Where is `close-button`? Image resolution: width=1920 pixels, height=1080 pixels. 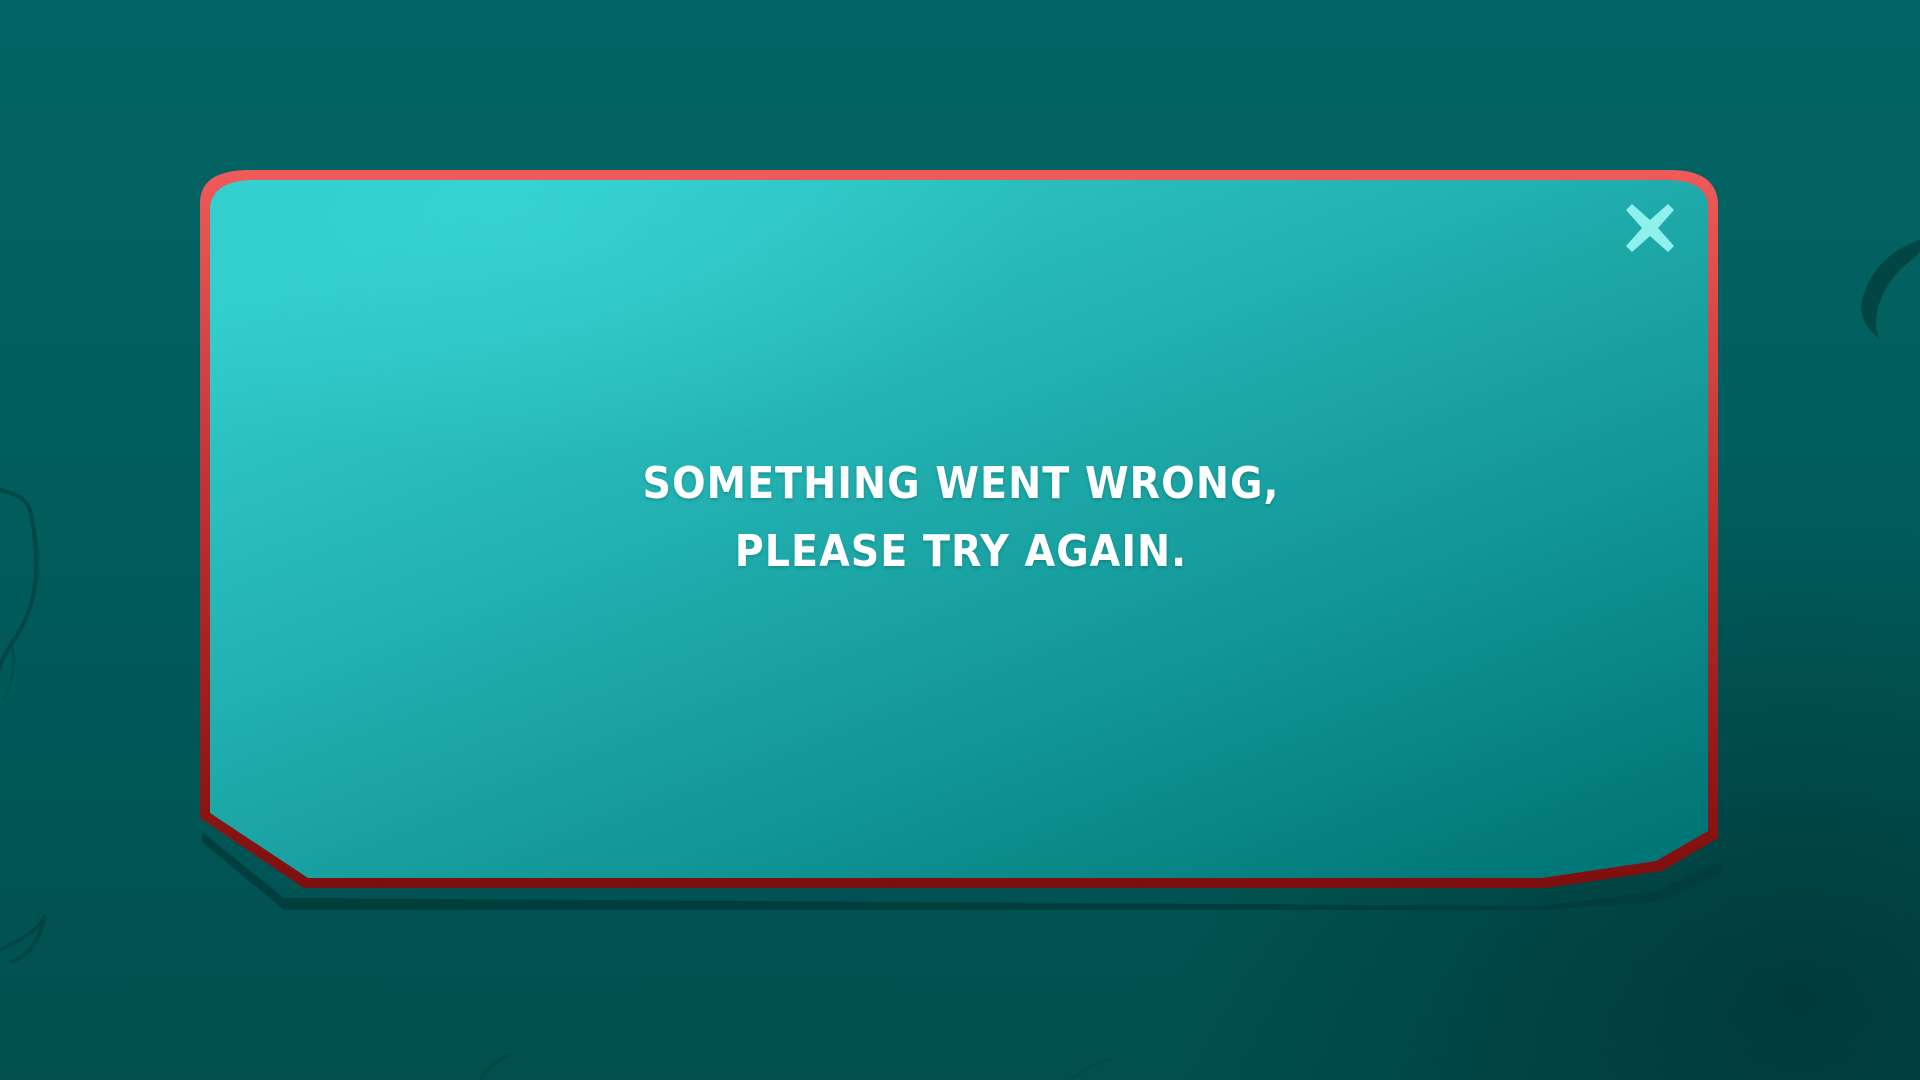 close-button is located at coordinates (1650, 228).